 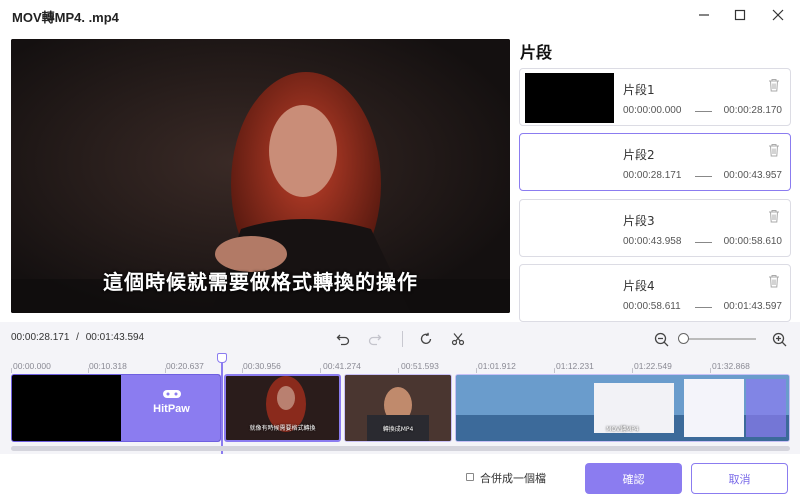 I want to click on redo-button, so click(x=375, y=339).